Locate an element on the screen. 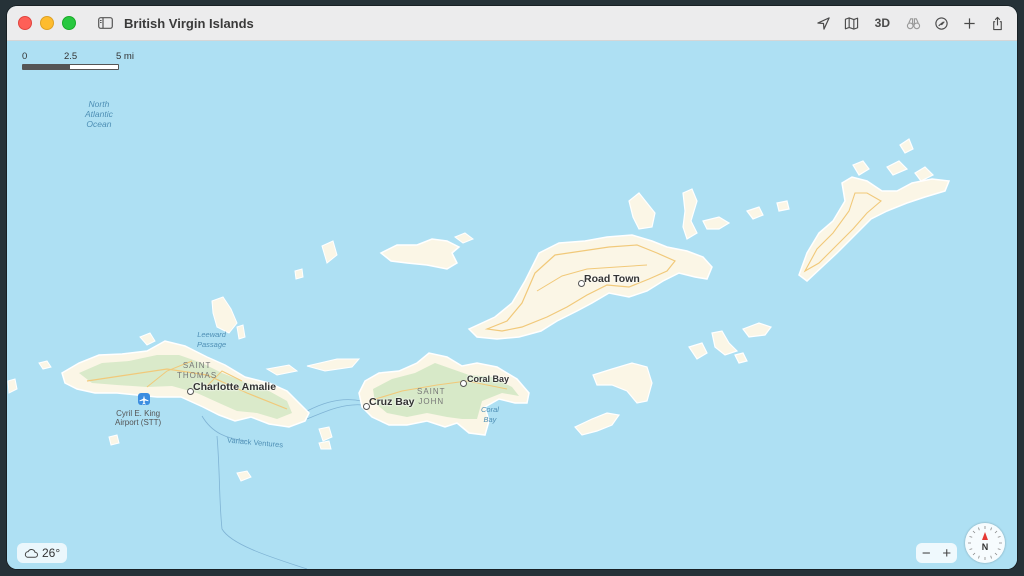  weather-widget: 26° is located at coordinates (42, 553).